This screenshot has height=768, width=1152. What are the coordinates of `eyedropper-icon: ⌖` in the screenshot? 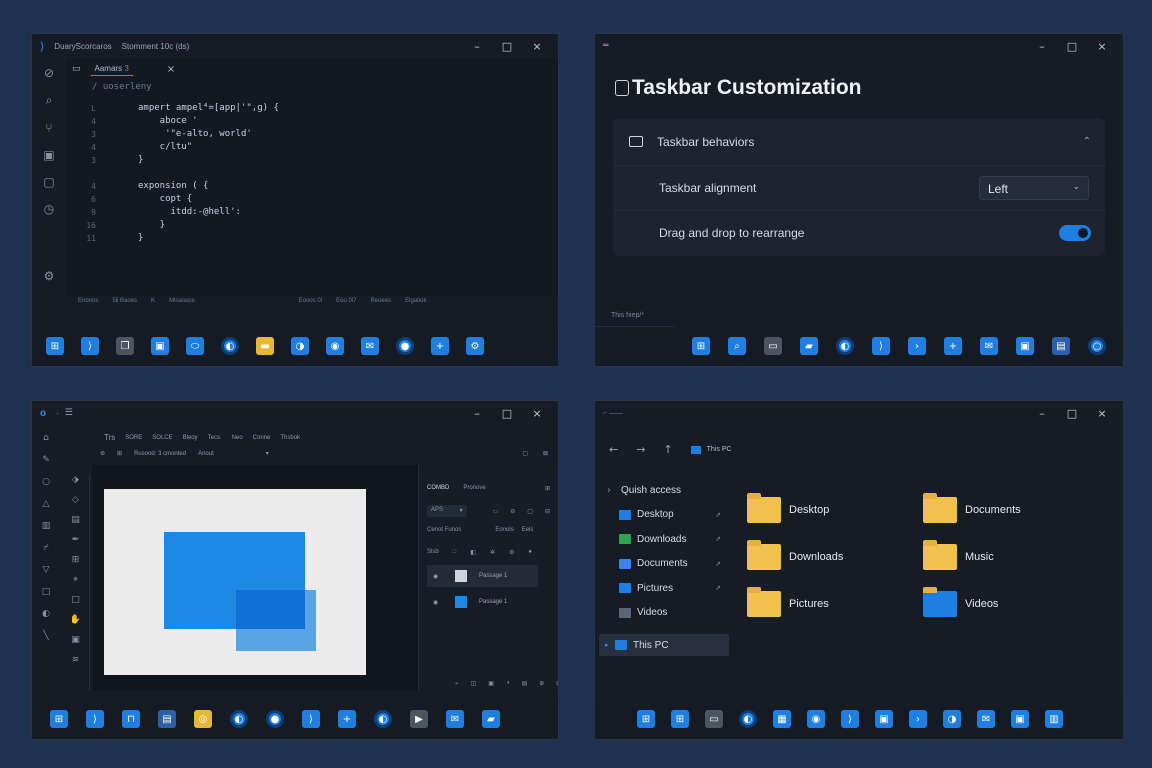 It's located at (75, 580).